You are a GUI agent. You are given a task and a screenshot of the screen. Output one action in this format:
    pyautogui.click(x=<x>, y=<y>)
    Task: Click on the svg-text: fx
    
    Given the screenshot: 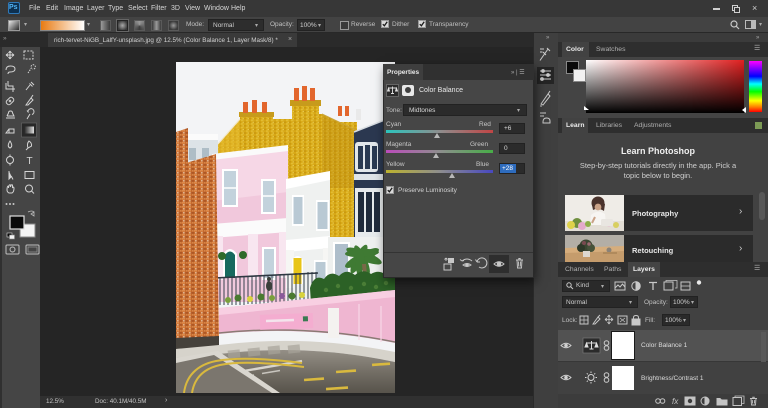 What is the action you would take?
    pyautogui.click(x=675, y=401)
    